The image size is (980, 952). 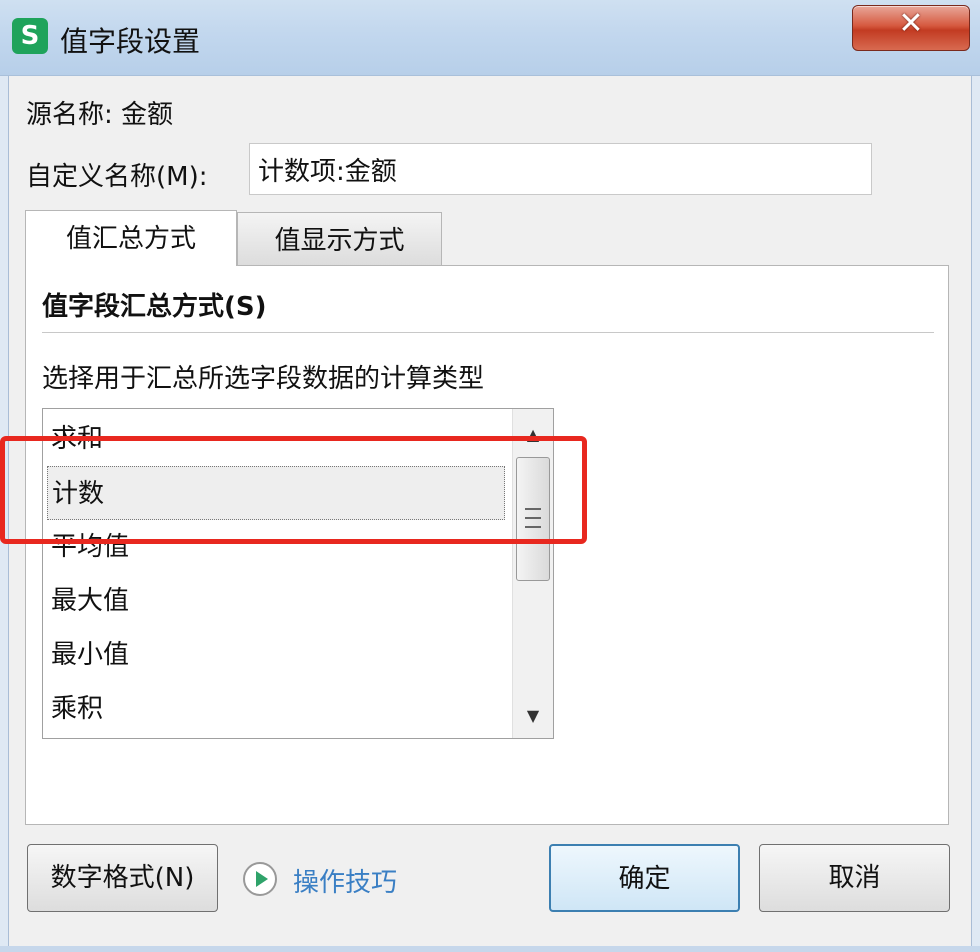 What do you see at coordinates (644, 878) in the screenshot?
I see `ok-button: 确定` at bounding box center [644, 878].